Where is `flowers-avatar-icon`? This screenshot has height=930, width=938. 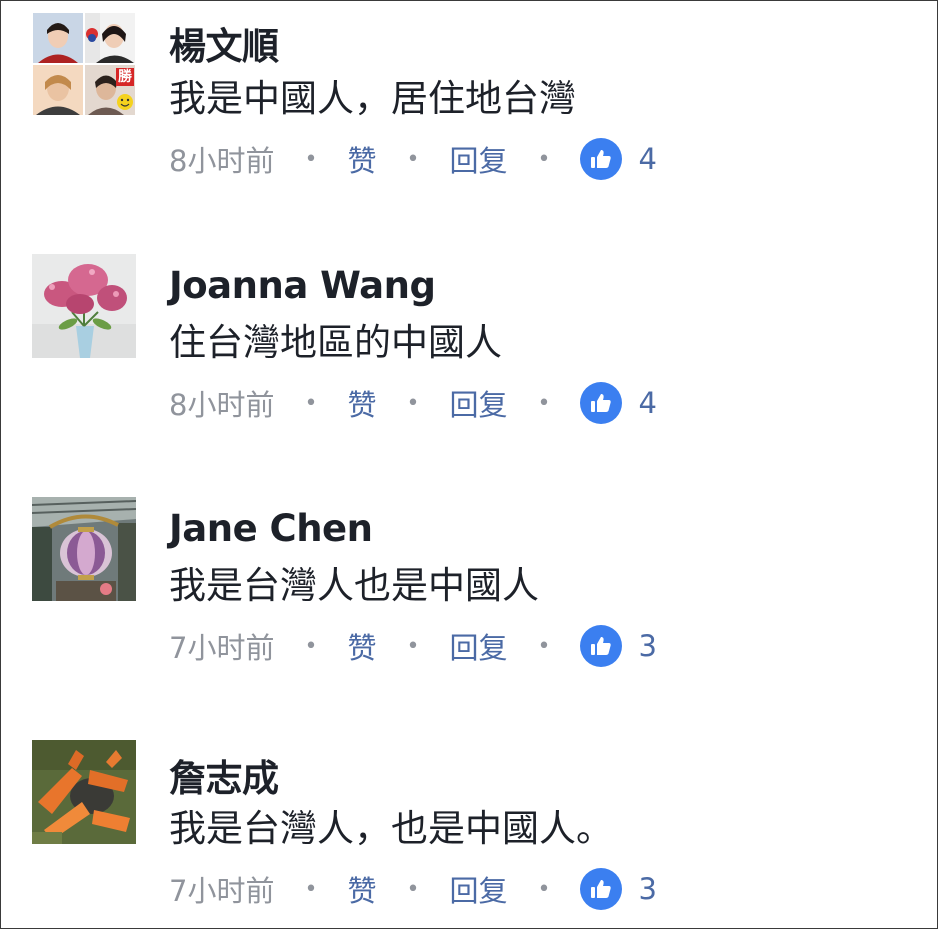 flowers-avatar-icon is located at coordinates (84, 306).